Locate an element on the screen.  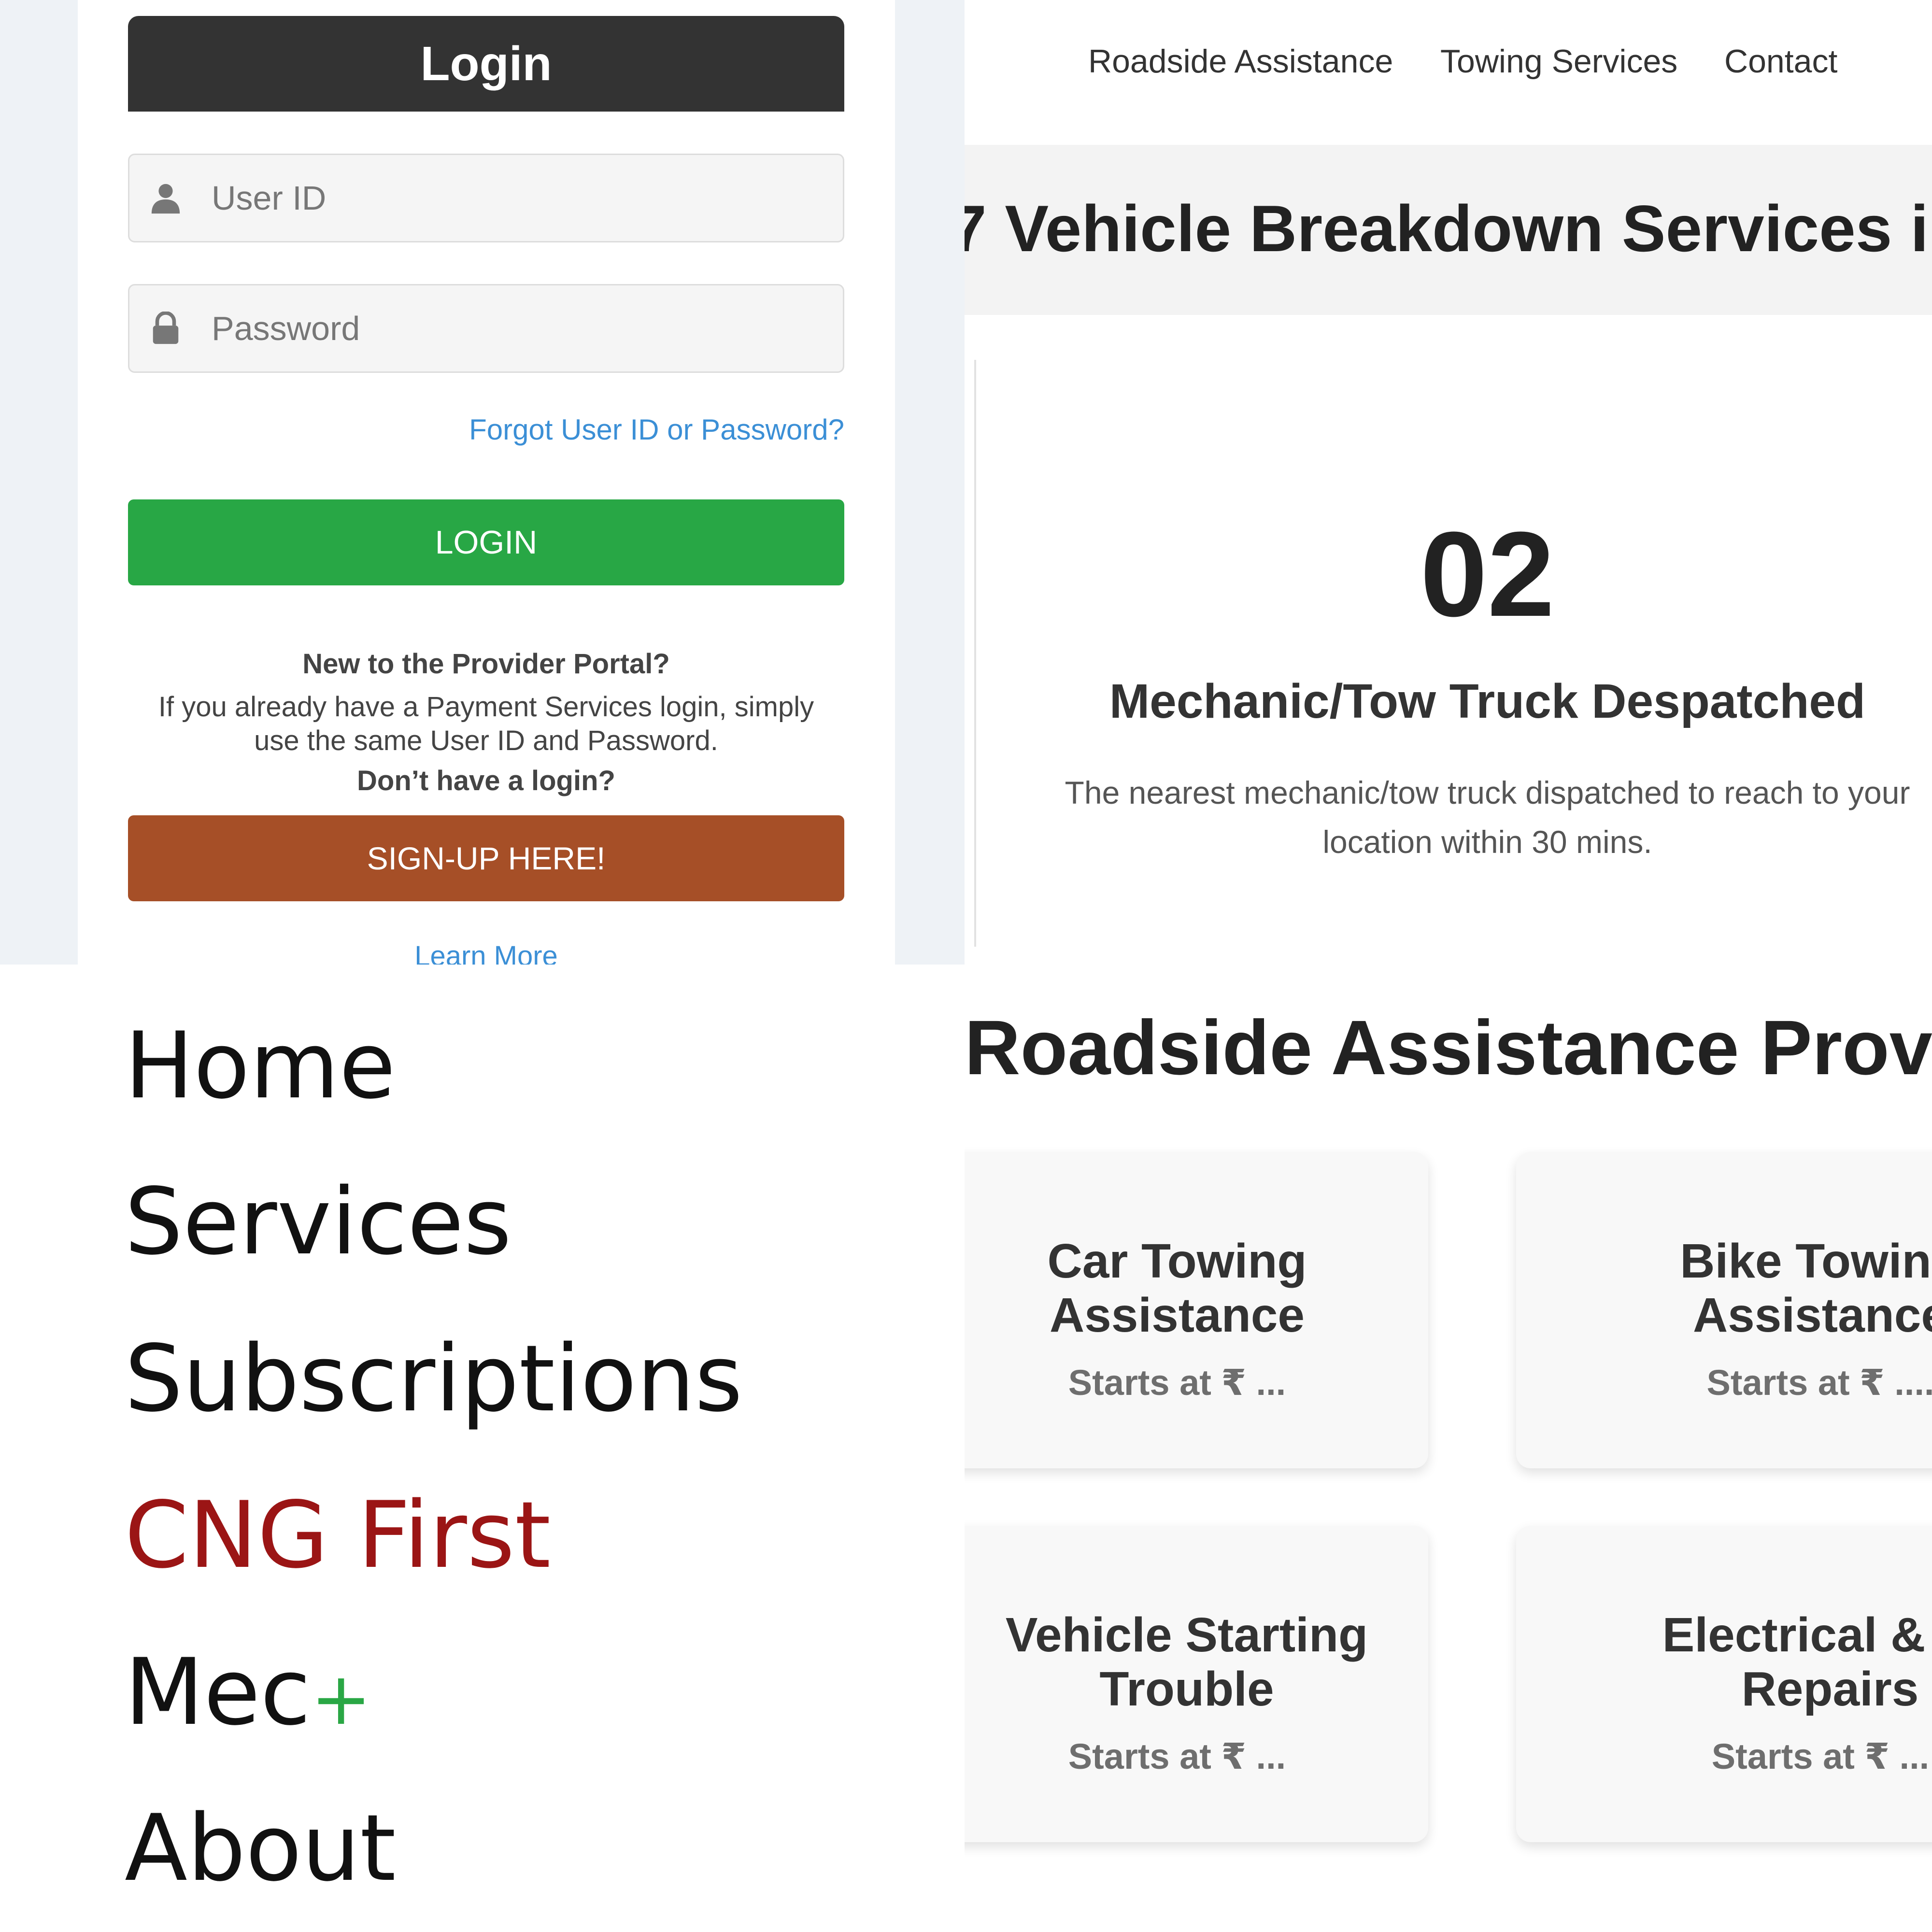
menu-item-services: Services is located at coordinates (318, 1222).